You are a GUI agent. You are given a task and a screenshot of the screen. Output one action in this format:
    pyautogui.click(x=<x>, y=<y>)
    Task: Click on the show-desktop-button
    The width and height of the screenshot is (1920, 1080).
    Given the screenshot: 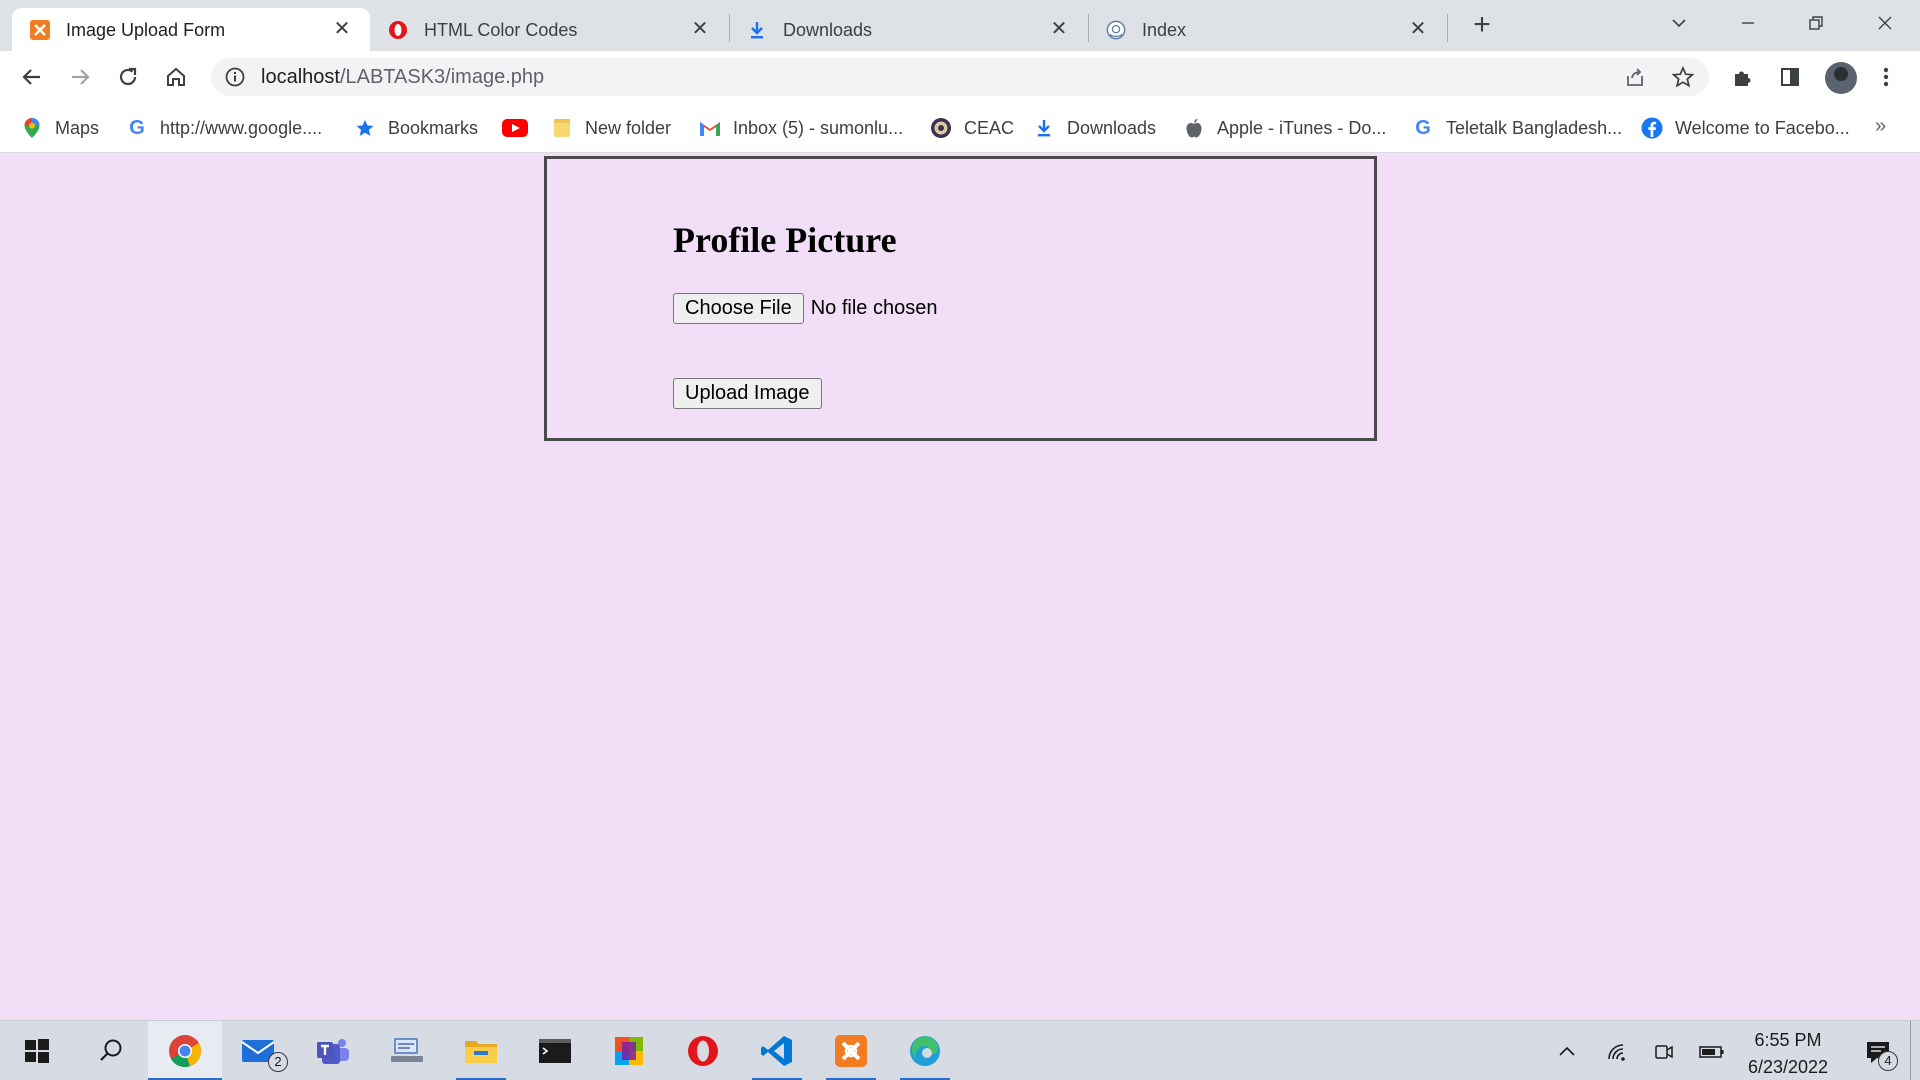 What is the action you would take?
    pyautogui.click(x=1910, y=1050)
    